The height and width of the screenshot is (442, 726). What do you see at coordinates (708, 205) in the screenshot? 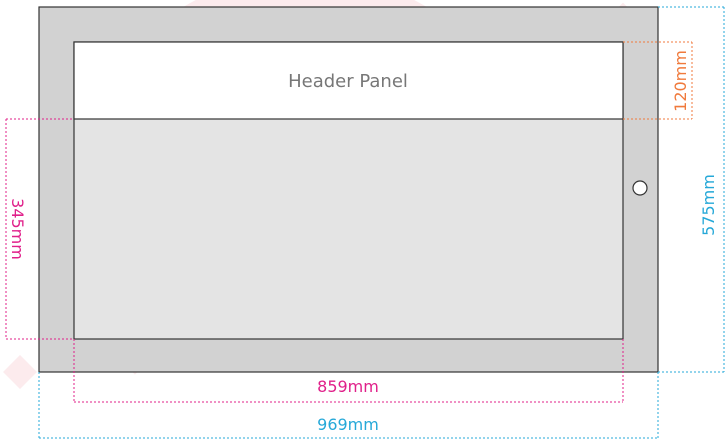
I see `overall-height-label: 575mm` at bounding box center [708, 205].